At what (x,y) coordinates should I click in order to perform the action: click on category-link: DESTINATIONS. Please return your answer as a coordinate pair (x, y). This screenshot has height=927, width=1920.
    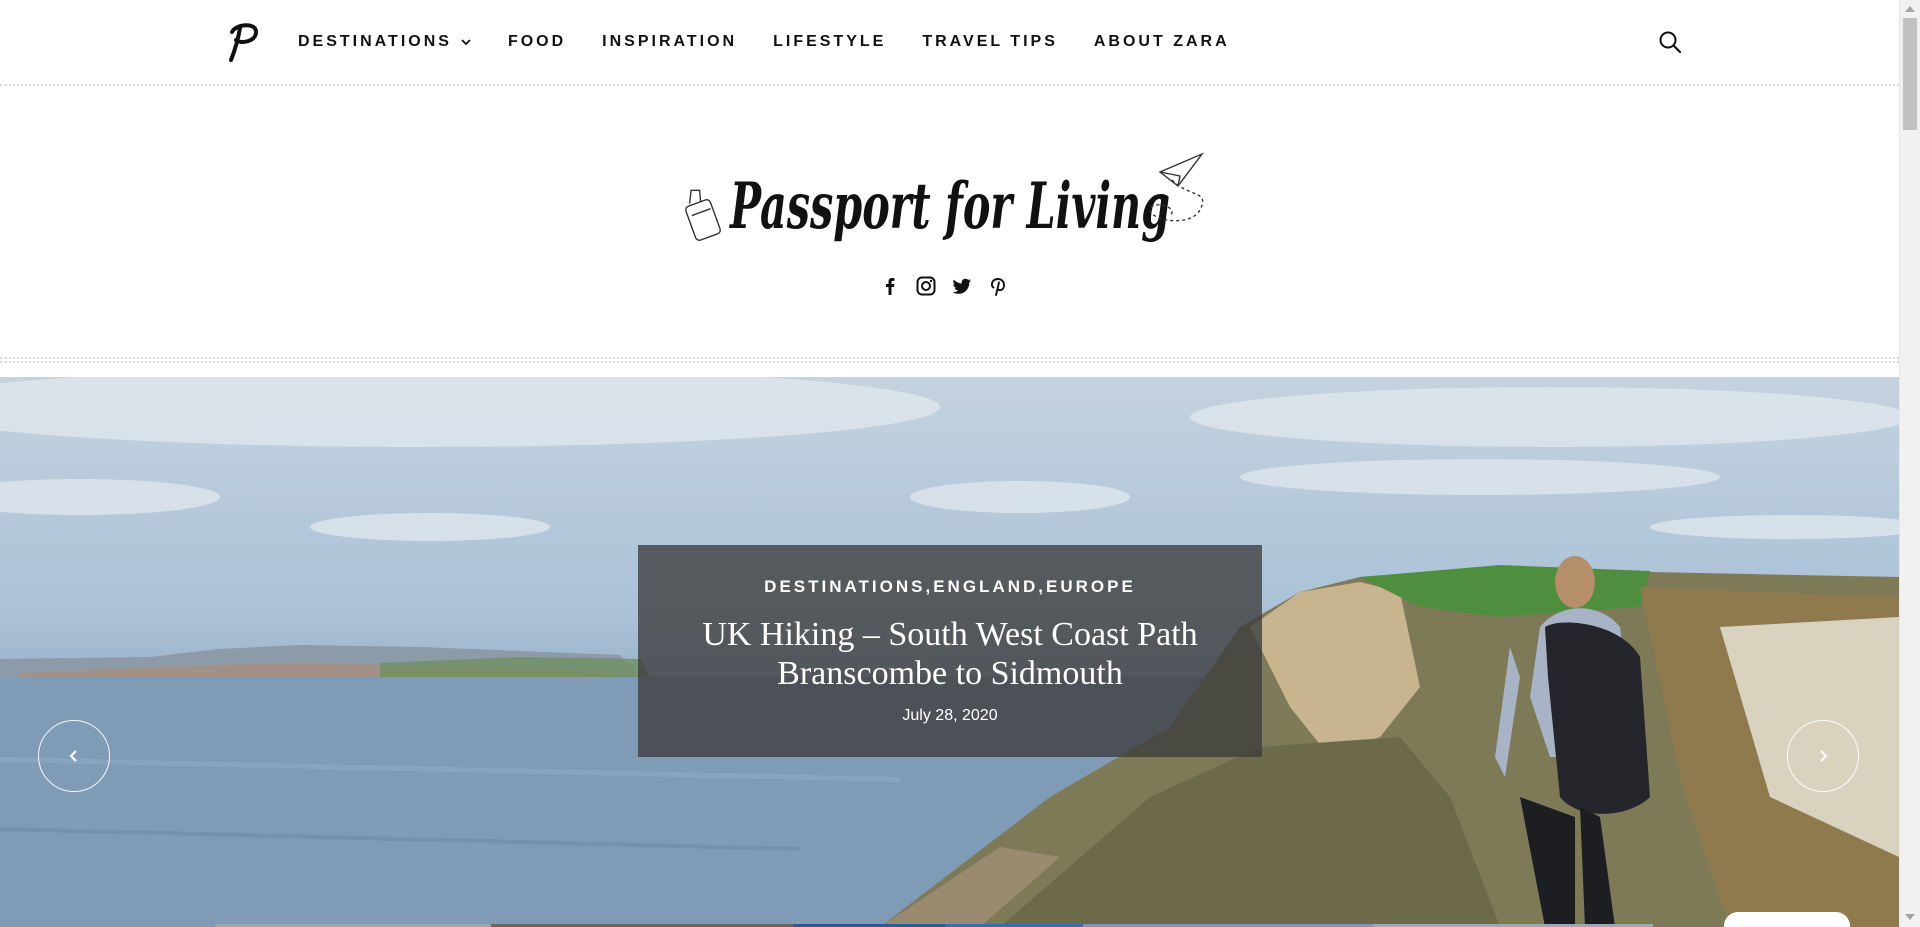
    Looking at the image, I should click on (844, 586).